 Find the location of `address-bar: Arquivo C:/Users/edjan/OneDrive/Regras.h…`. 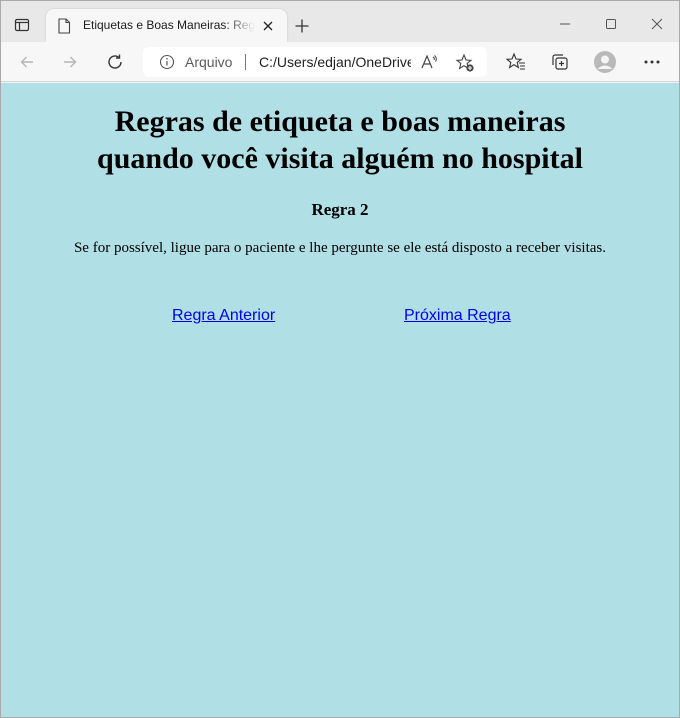

address-bar: Arquivo C:/Users/edjan/OneDrive/Regras.h… is located at coordinates (315, 62).